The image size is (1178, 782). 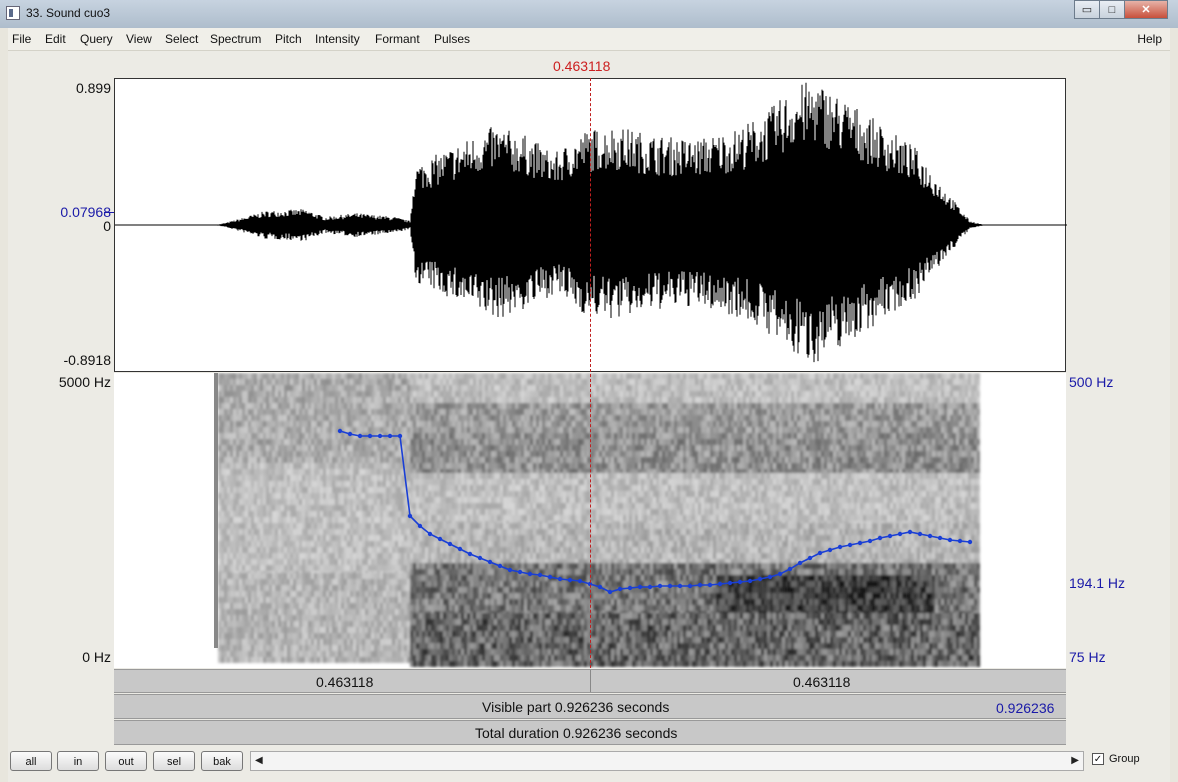 I want to click on menu-pulses: Pulses, so click(x=452, y=39).